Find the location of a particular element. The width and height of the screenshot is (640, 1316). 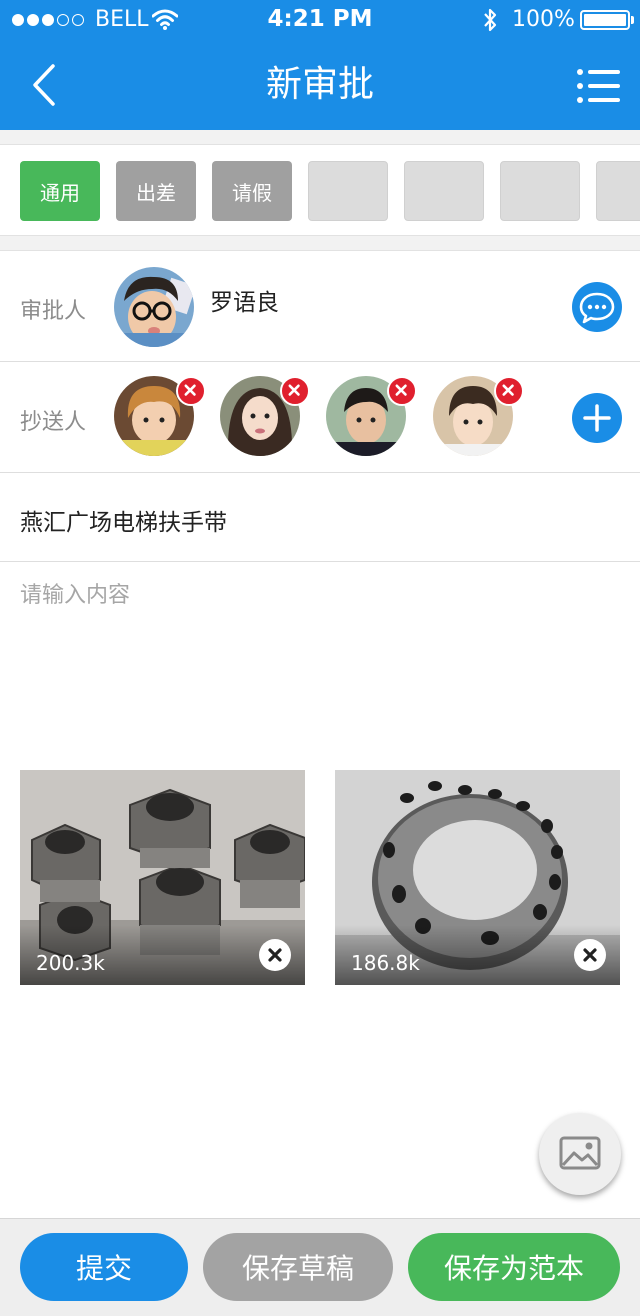

battery-percent: 100% is located at coordinates (543, 19).